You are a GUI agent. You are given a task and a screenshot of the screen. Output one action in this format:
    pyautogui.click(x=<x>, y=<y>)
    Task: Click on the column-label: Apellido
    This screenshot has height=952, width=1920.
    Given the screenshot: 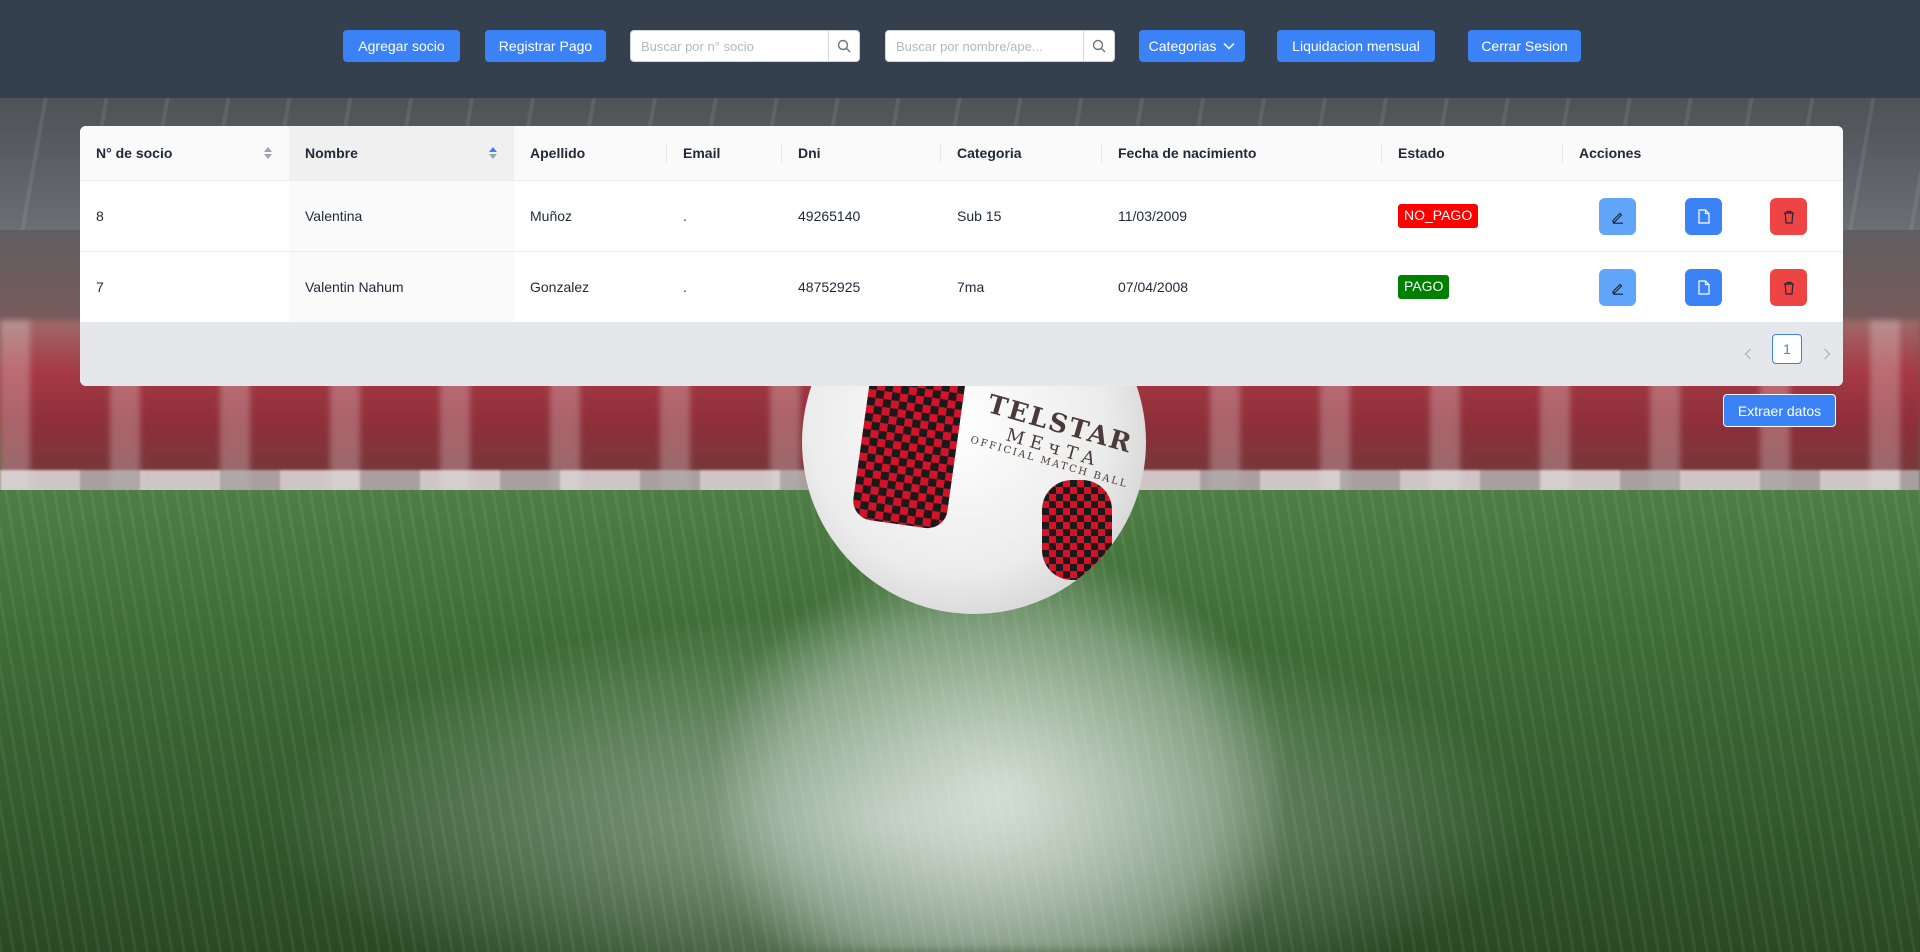 What is the action you would take?
    pyautogui.click(x=558, y=153)
    